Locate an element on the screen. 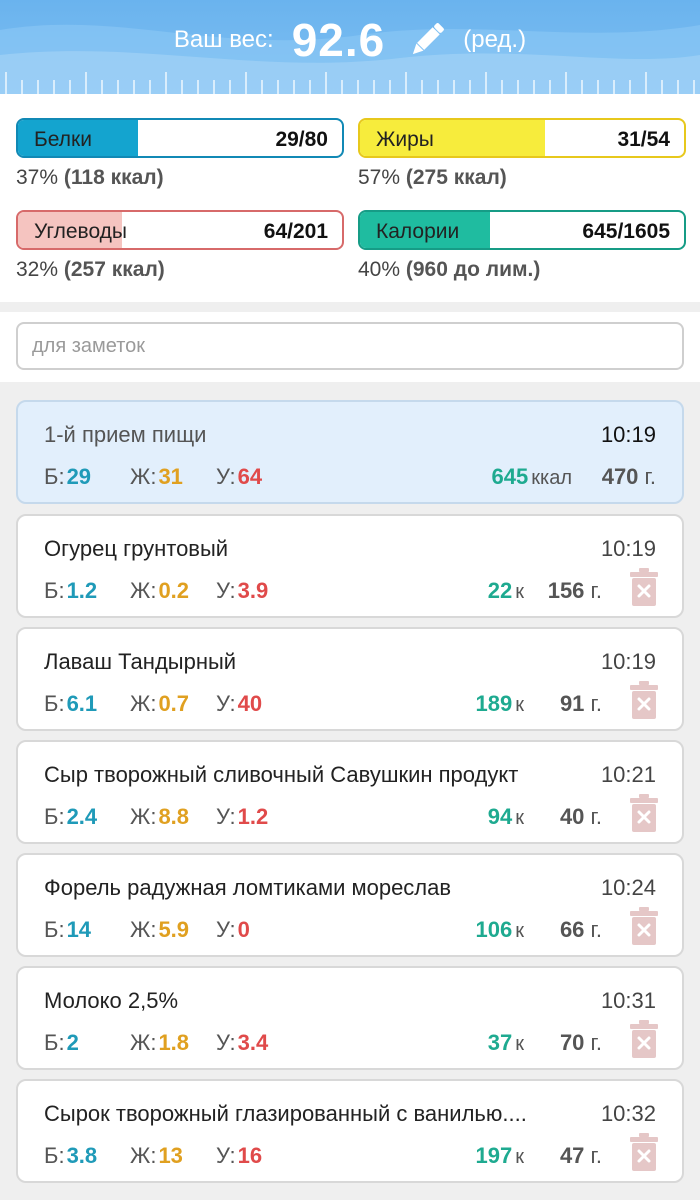  food-macros: Б:3.8 Ж:13 У:16 is located at coordinates (173, 1156).